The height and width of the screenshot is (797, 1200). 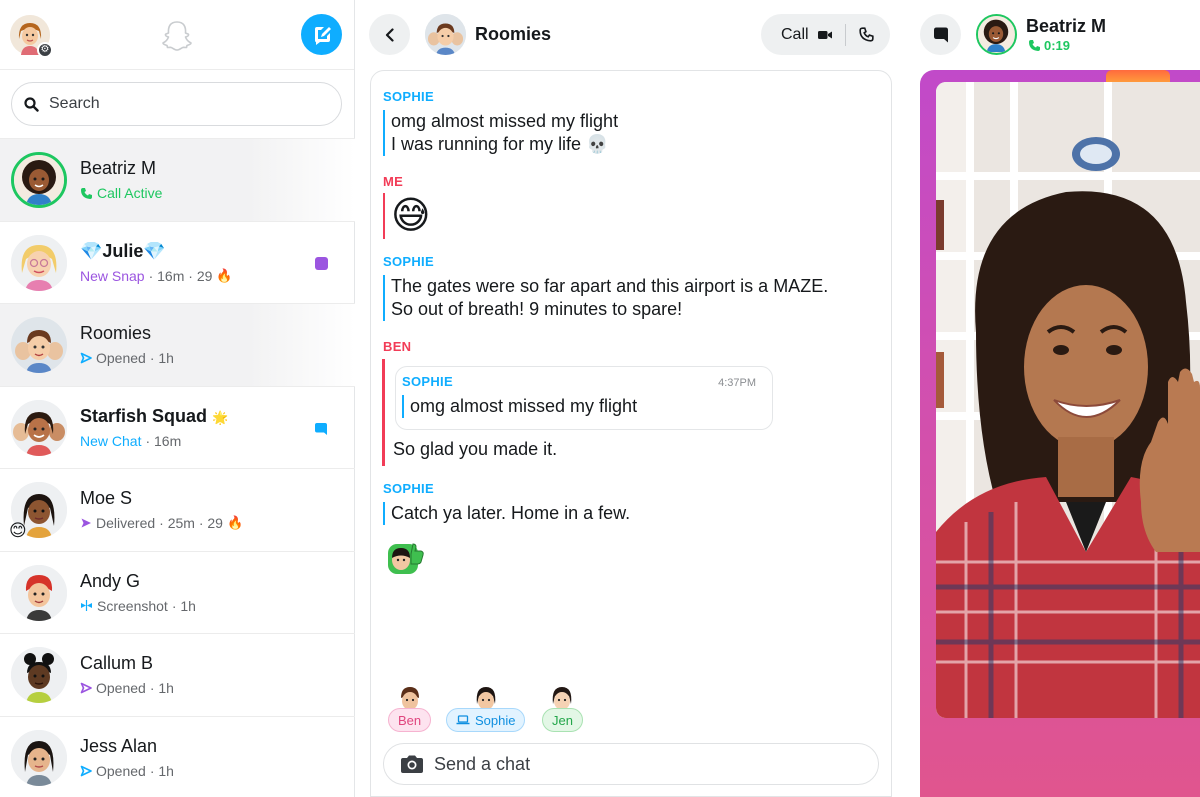 I want to click on chat-input-bar, so click(x=631, y=764).